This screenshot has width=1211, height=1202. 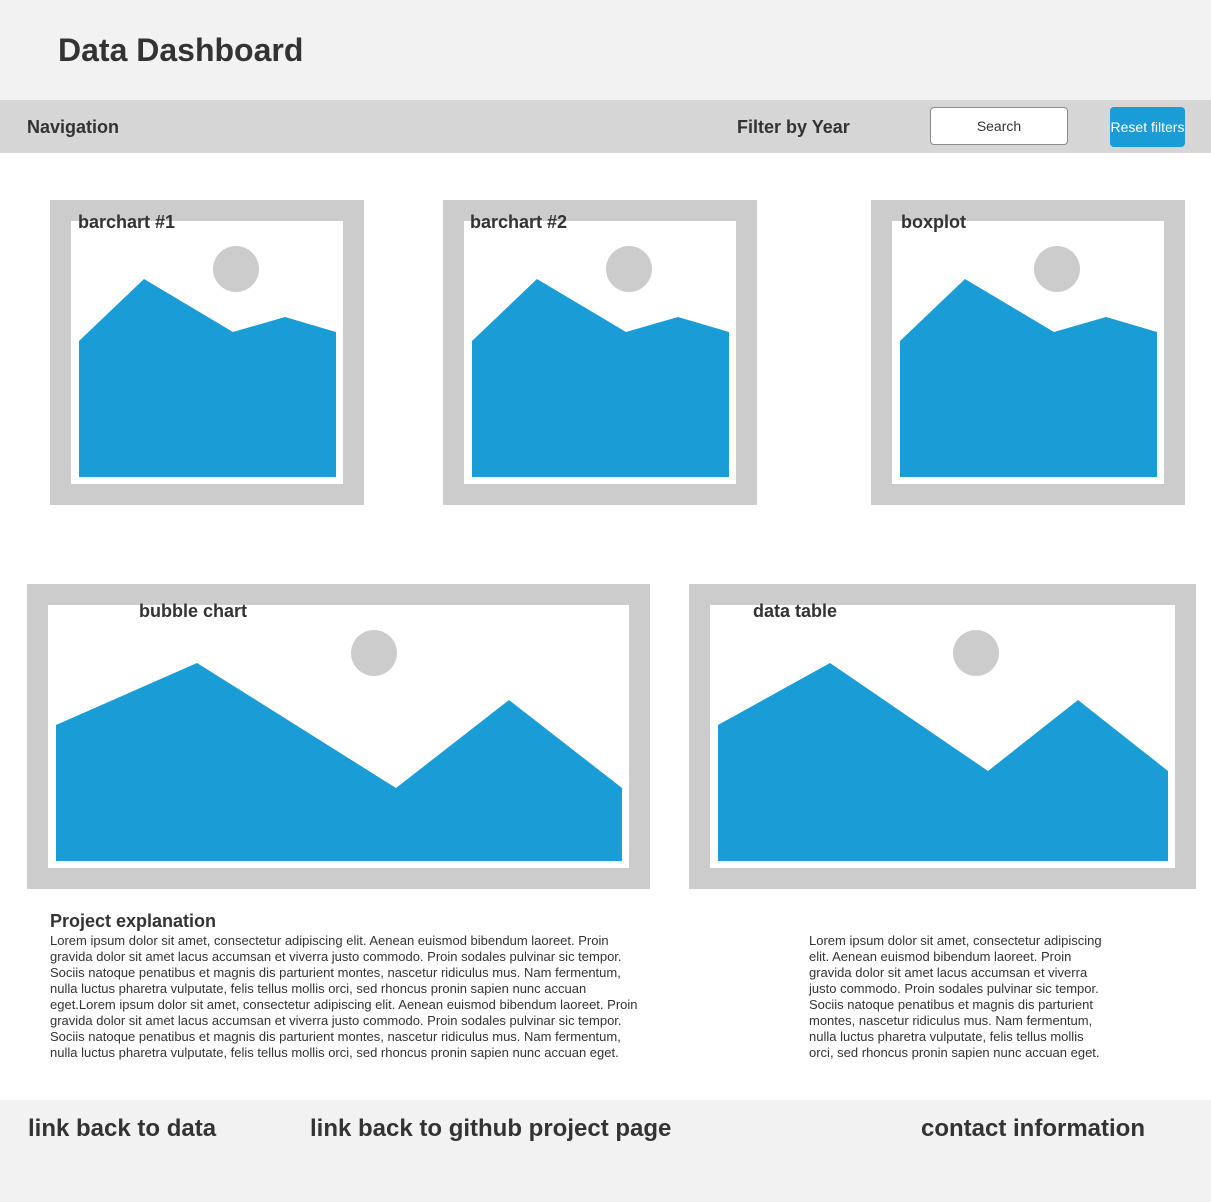 What do you see at coordinates (181, 50) in the screenshot?
I see `page-title: Data Dashboard` at bounding box center [181, 50].